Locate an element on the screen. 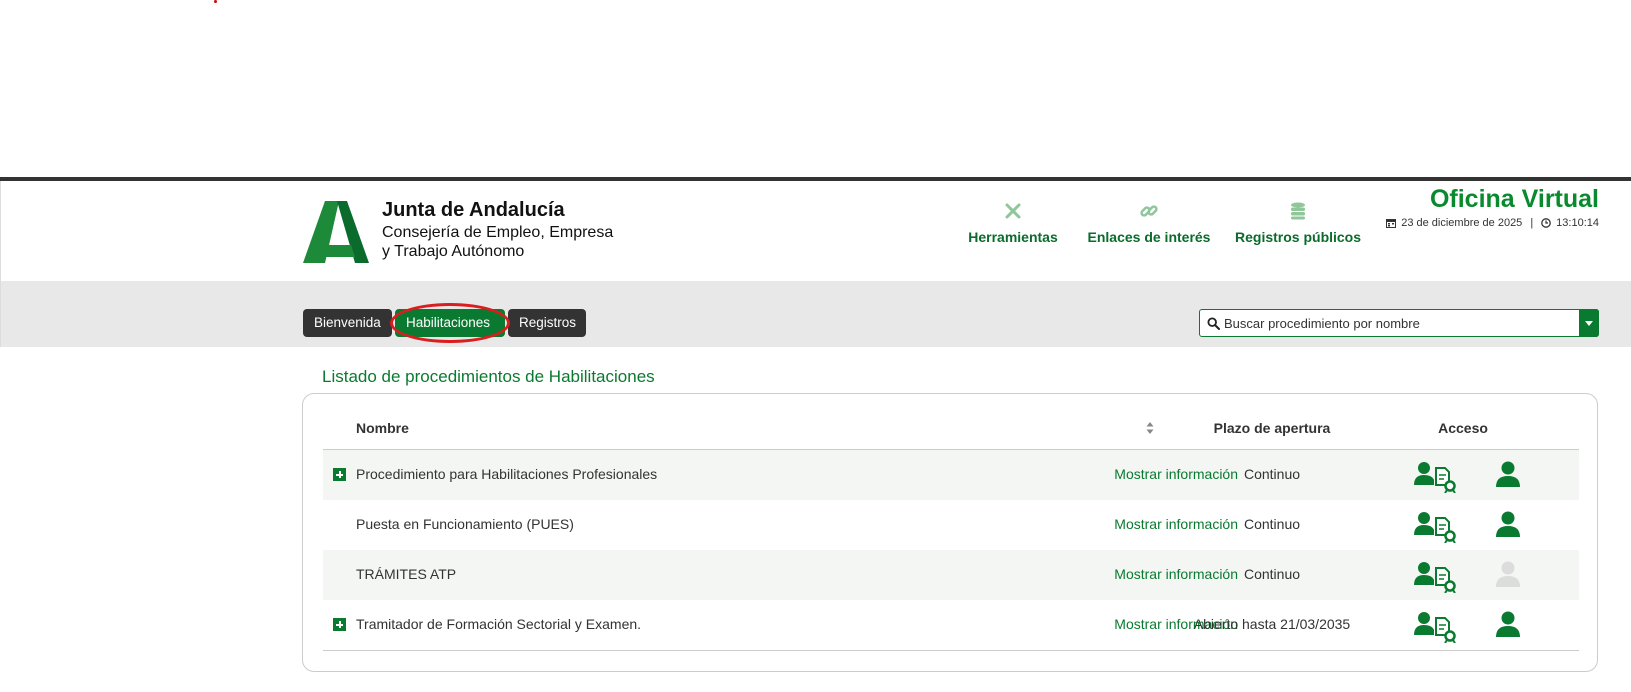 The width and height of the screenshot is (1631, 692). tab-bar: Bienvenida Habilitaciones Registros is located at coordinates (815, 314).